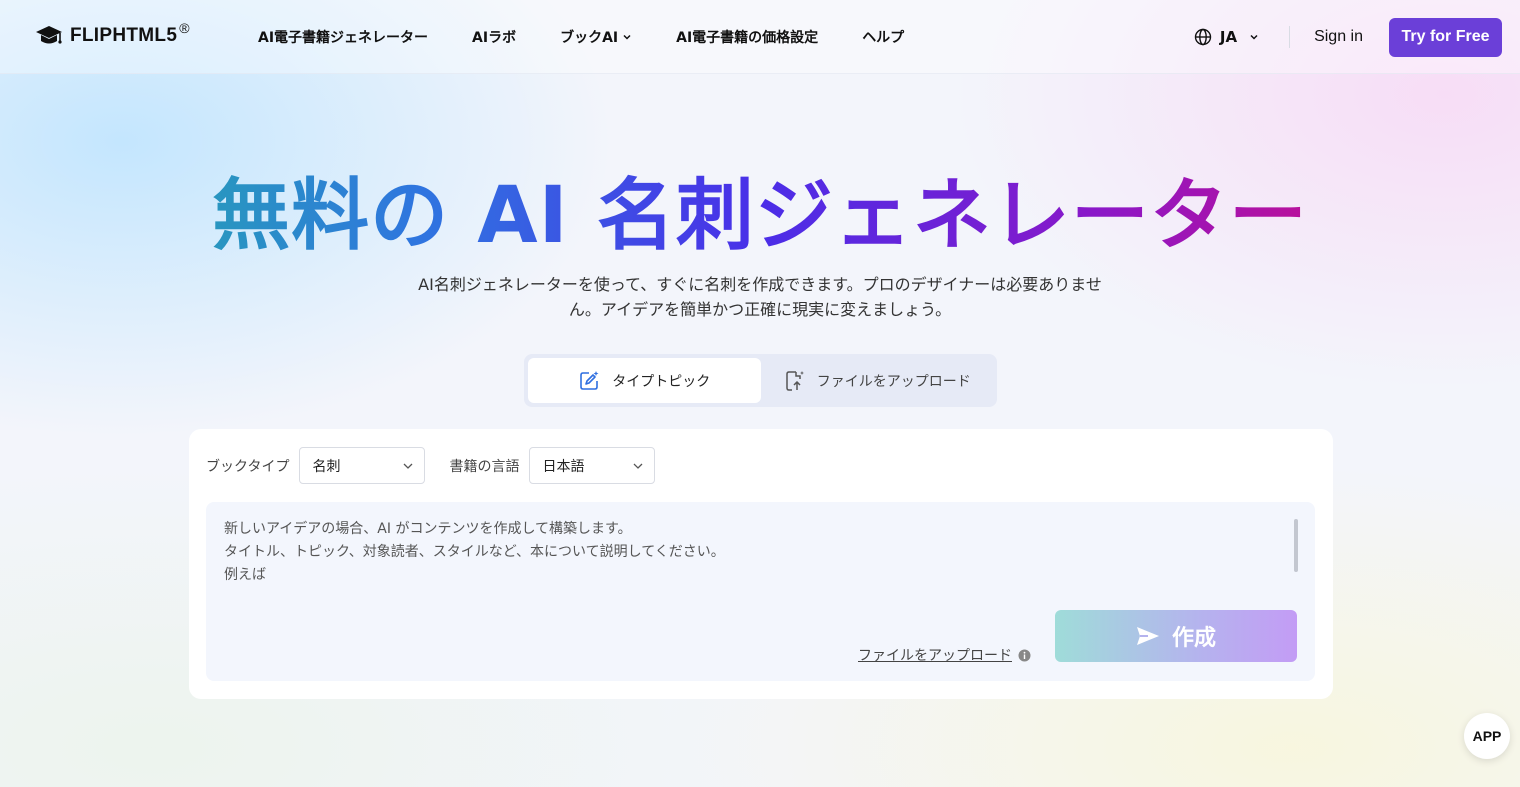 Image resolution: width=1520 pixels, height=787 pixels. What do you see at coordinates (428, 529) in the screenshot?
I see `placeholder-line: 新しいアイデアの場合、AI がコンテンツを作成して構築します。` at bounding box center [428, 529].